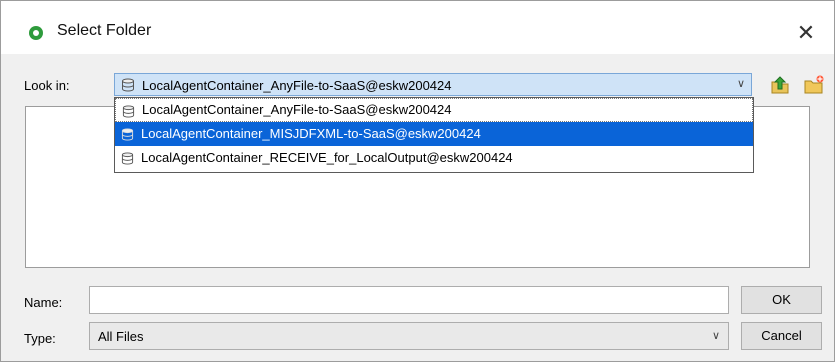  I want to click on name-label: Name:, so click(43, 302).